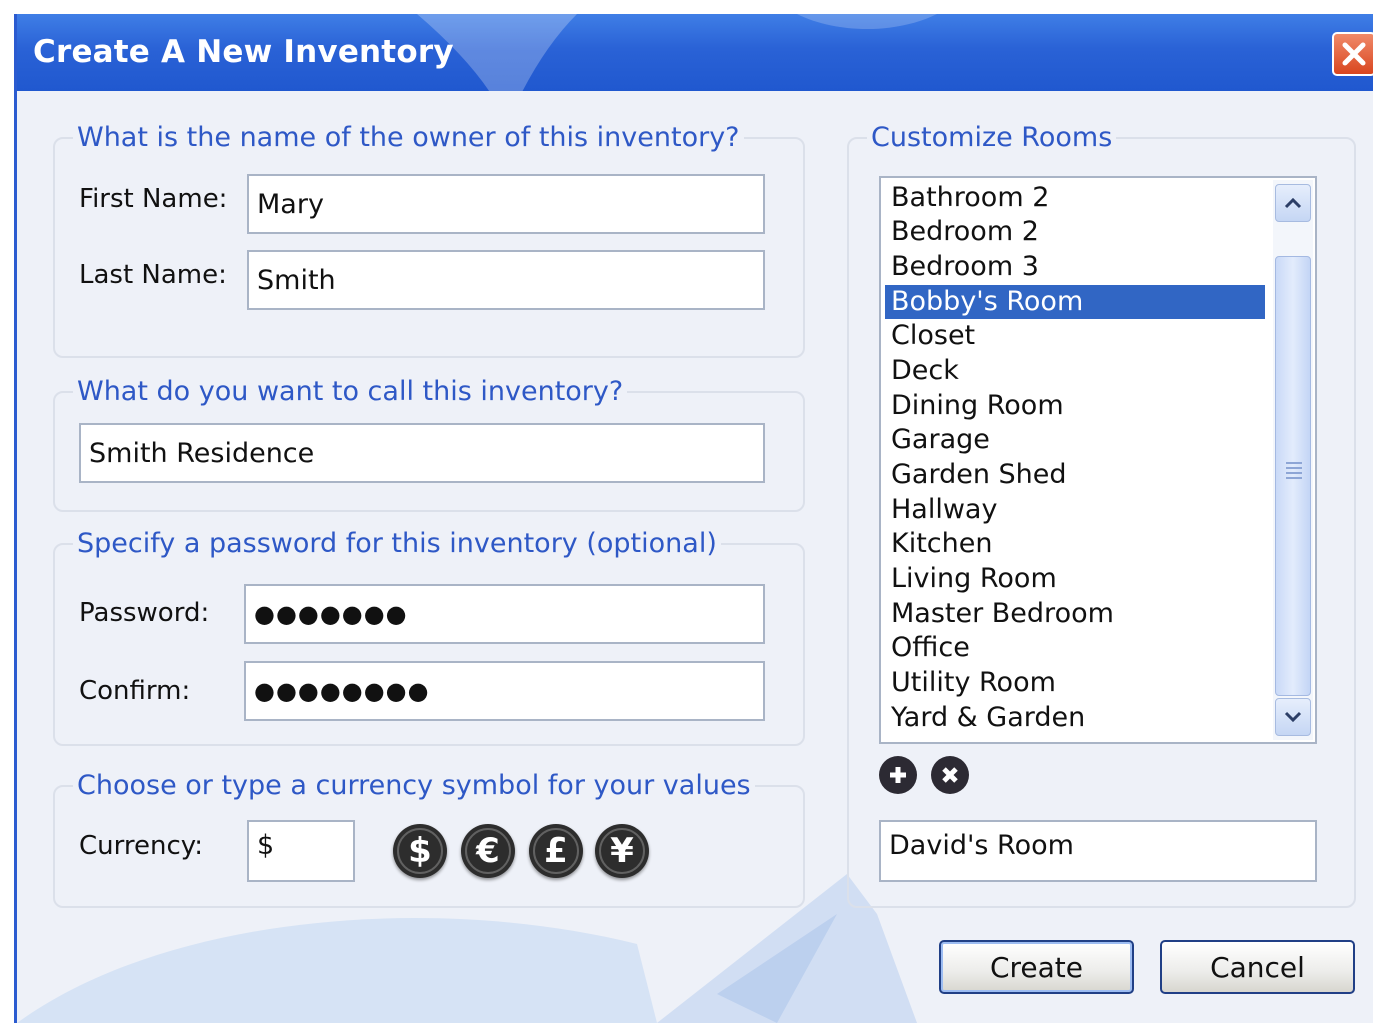 The height and width of the screenshot is (1023, 1373). I want to click on dollar-icon: $, so click(420, 851).